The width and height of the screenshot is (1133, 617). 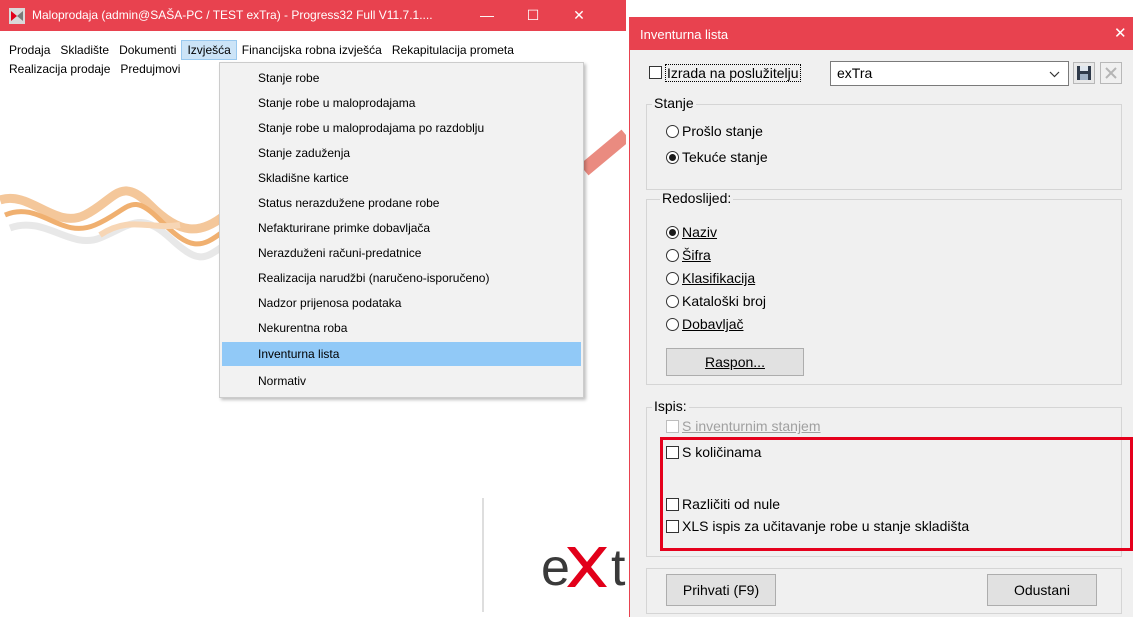 I want to click on radio-sifra, so click(x=672, y=255).